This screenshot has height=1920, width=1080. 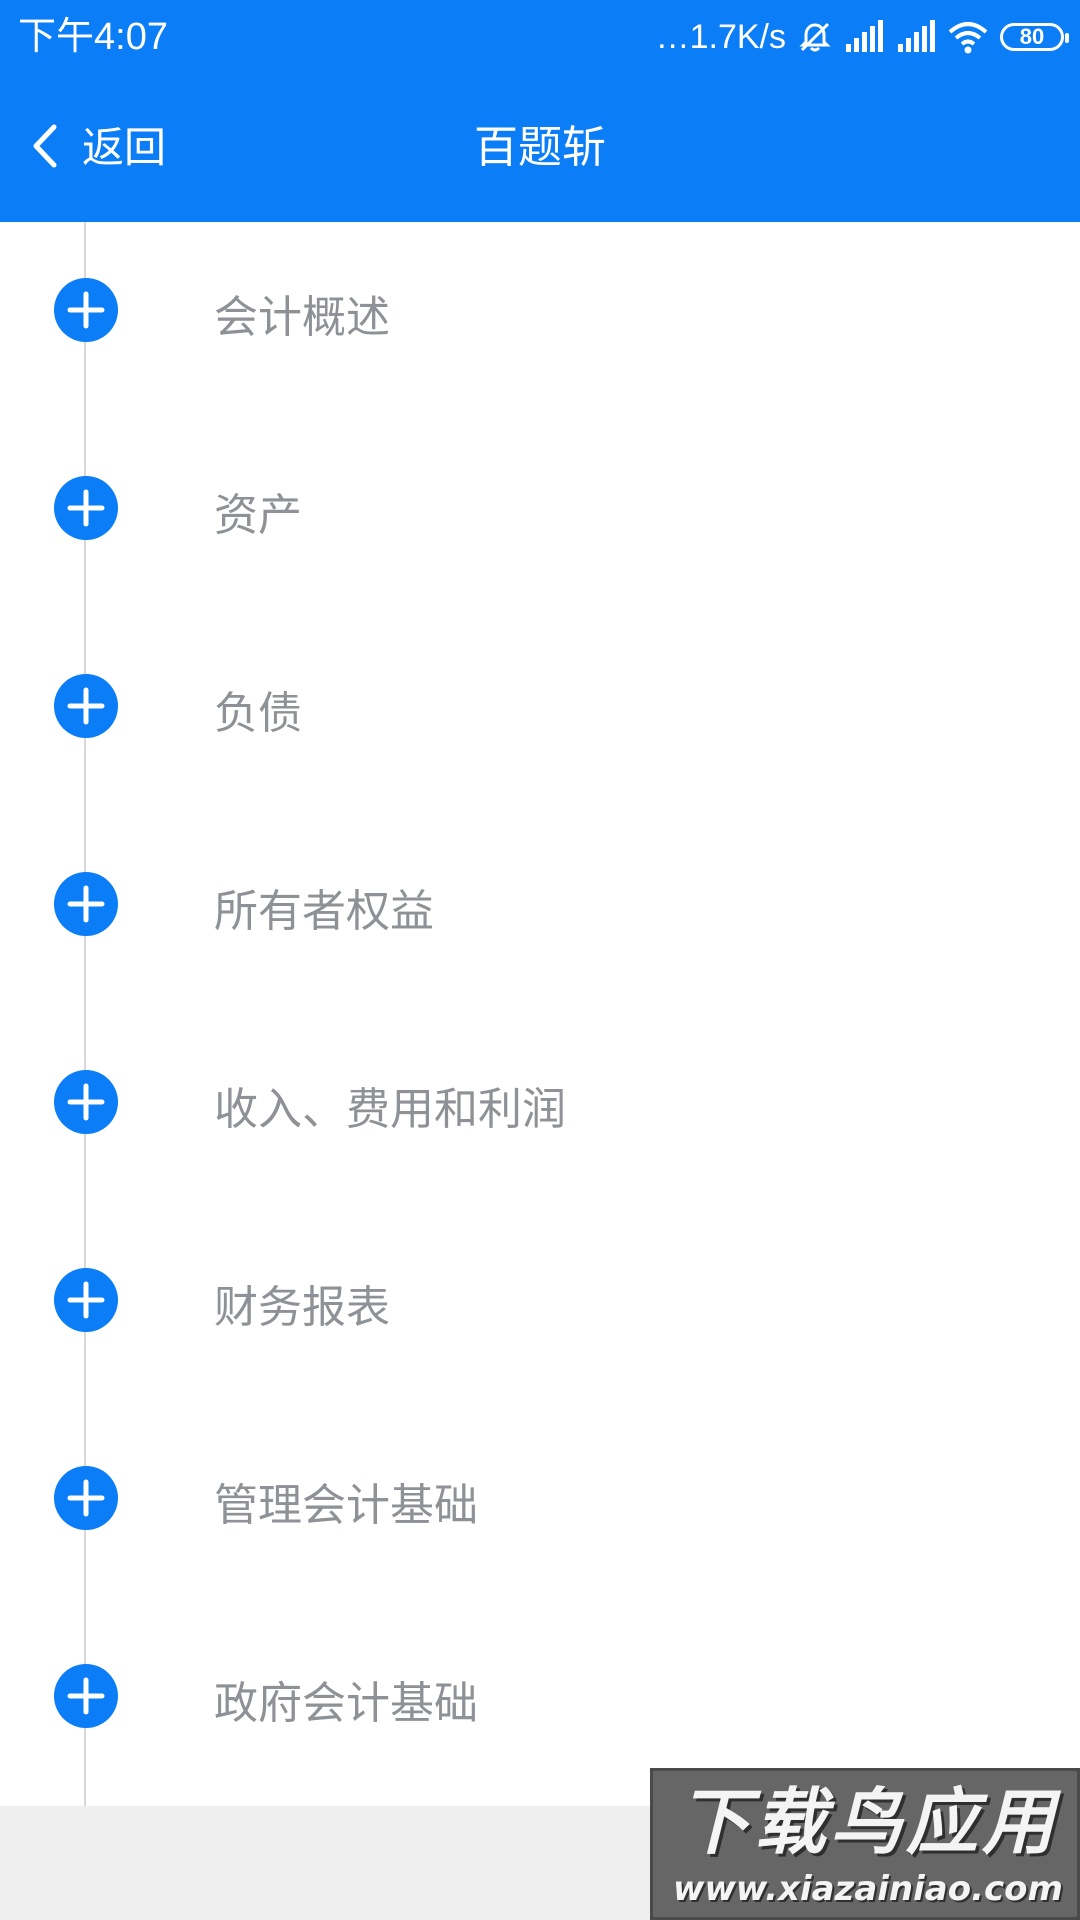 What do you see at coordinates (302, 1307) in the screenshot?
I see `chapter-label: 财务报表` at bounding box center [302, 1307].